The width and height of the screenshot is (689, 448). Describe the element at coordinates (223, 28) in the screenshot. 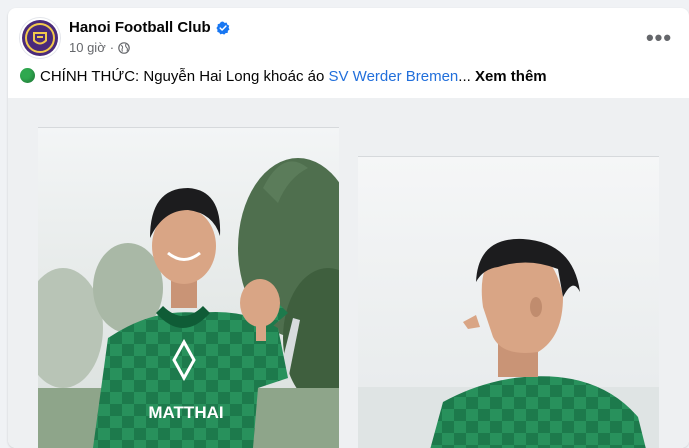

I see `verified-badge-icon` at that location.